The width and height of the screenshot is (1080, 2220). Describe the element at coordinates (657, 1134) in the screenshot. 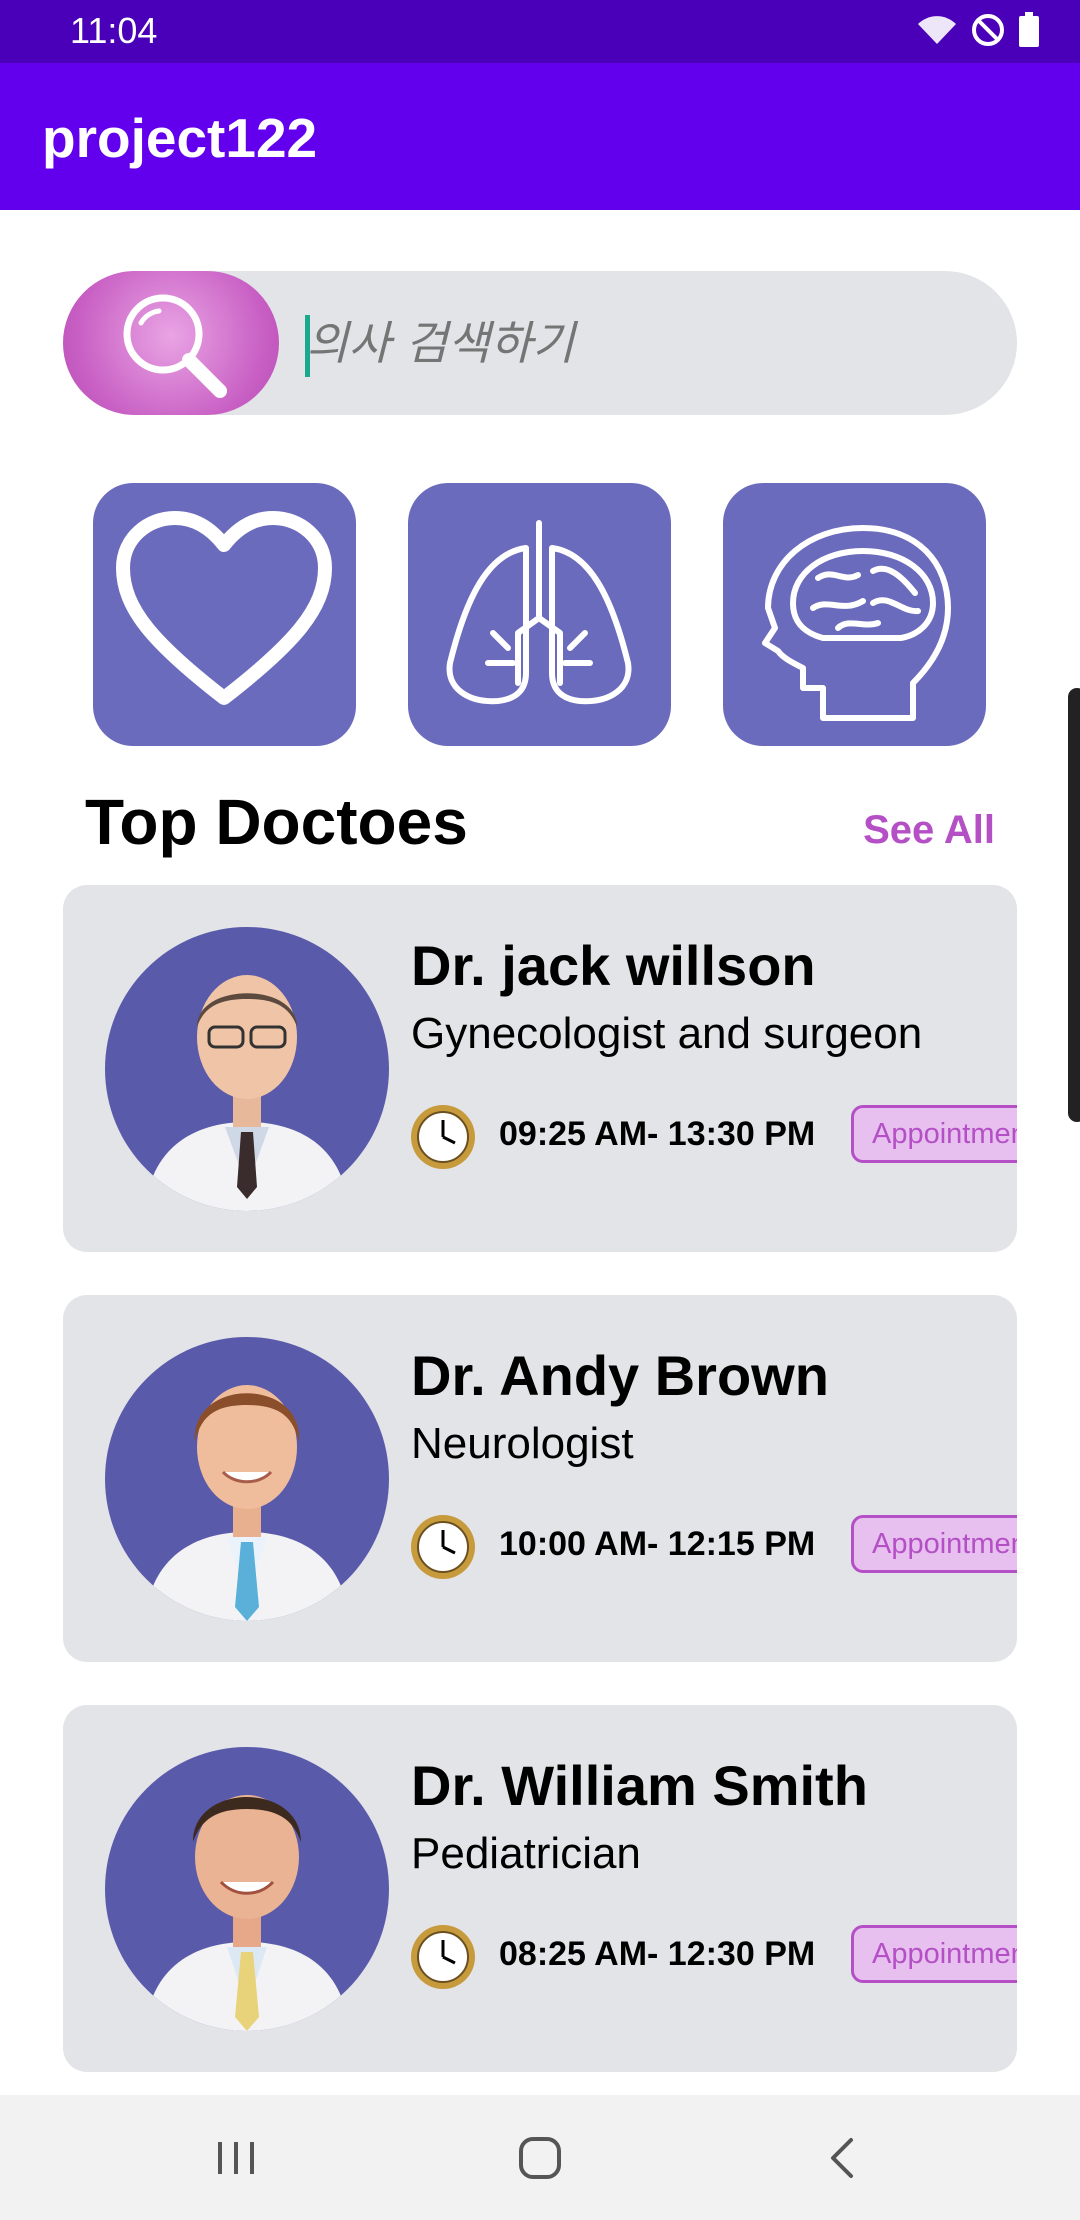

I see `doctor-hours: 09:25 AM- 13:30 PM` at that location.